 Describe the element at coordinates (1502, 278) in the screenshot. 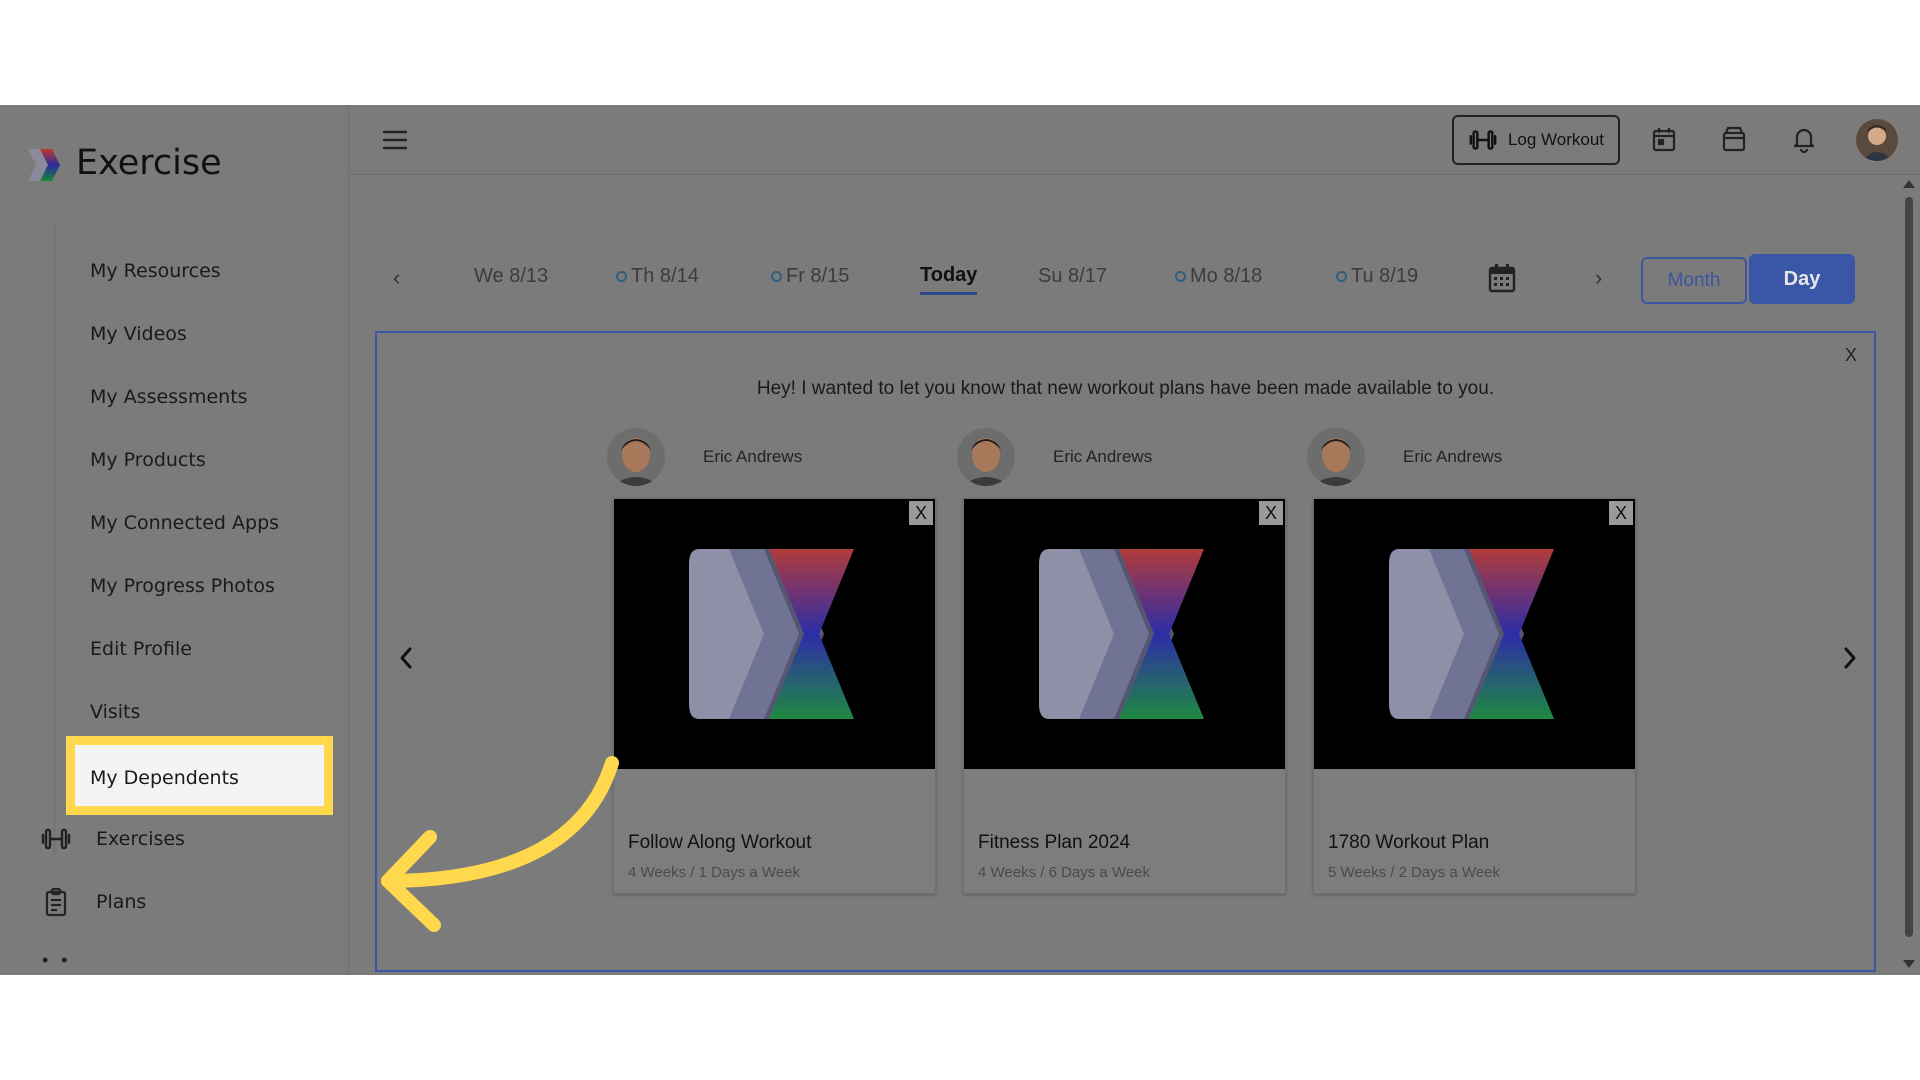

I see `calendar-picker-icon` at that location.